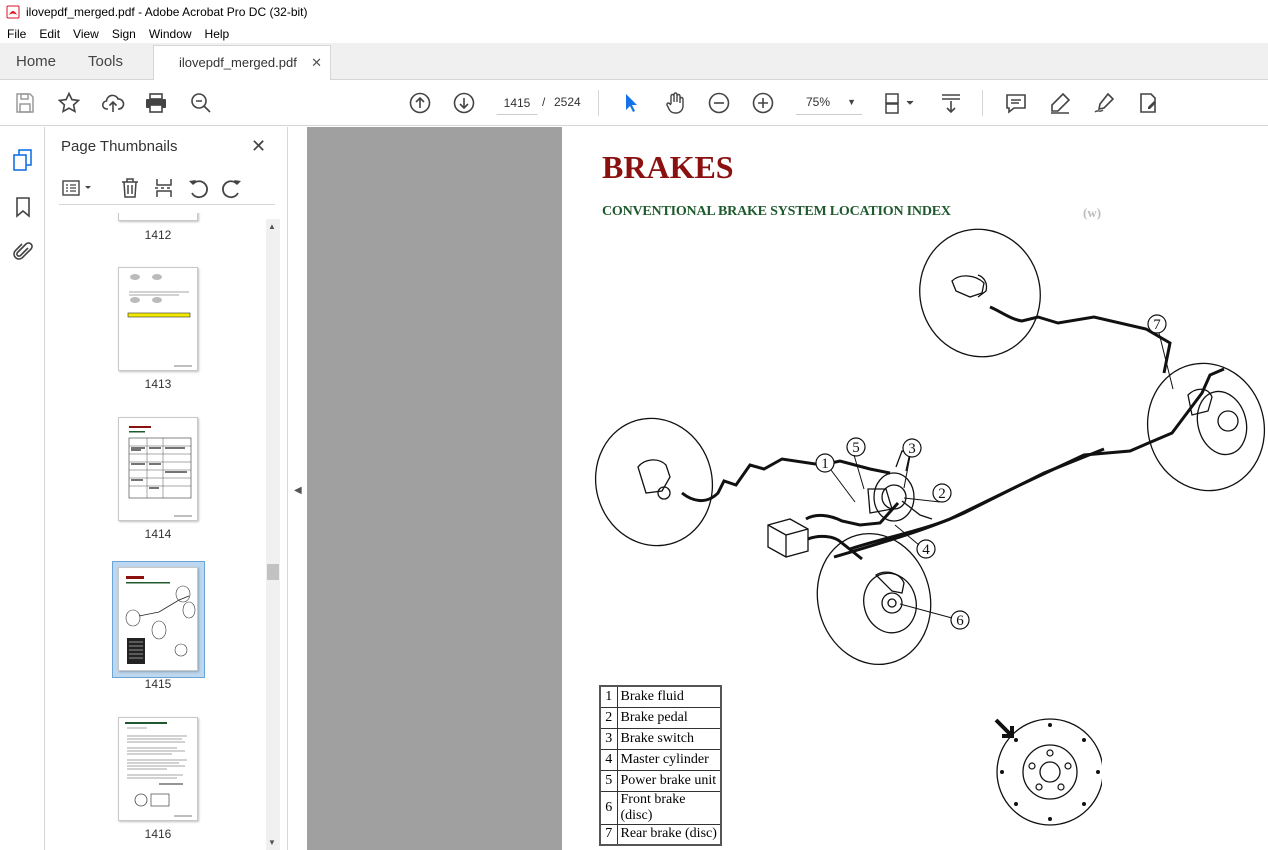  I want to click on collapse-panel-icon: ◀, so click(298, 490).